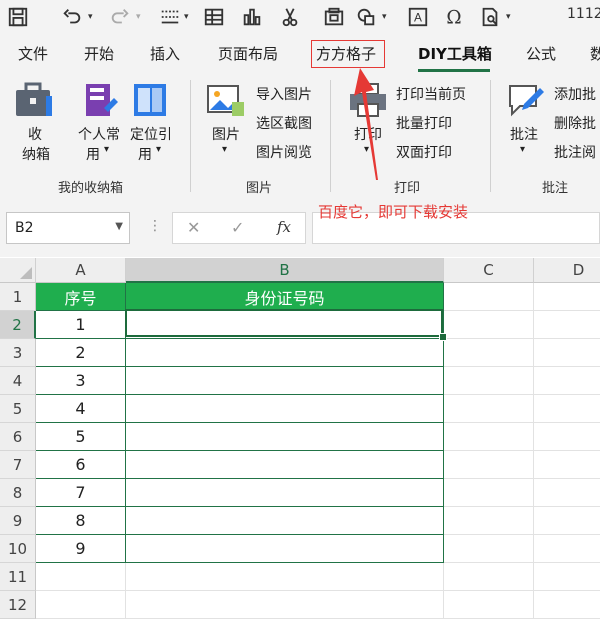 Image resolution: width=600 pixels, height=619 pixels. What do you see at coordinates (186, 17) in the screenshot?
I see `format-dropdown-icon: ▾` at bounding box center [186, 17].